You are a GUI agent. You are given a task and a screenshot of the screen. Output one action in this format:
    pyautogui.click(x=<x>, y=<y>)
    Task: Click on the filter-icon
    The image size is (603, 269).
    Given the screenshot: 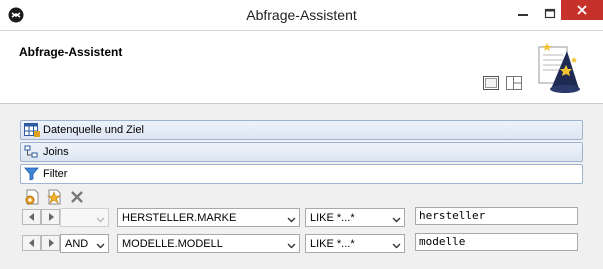 What is the action you would take?
    pyautogui.click(x=32, y=175)
    